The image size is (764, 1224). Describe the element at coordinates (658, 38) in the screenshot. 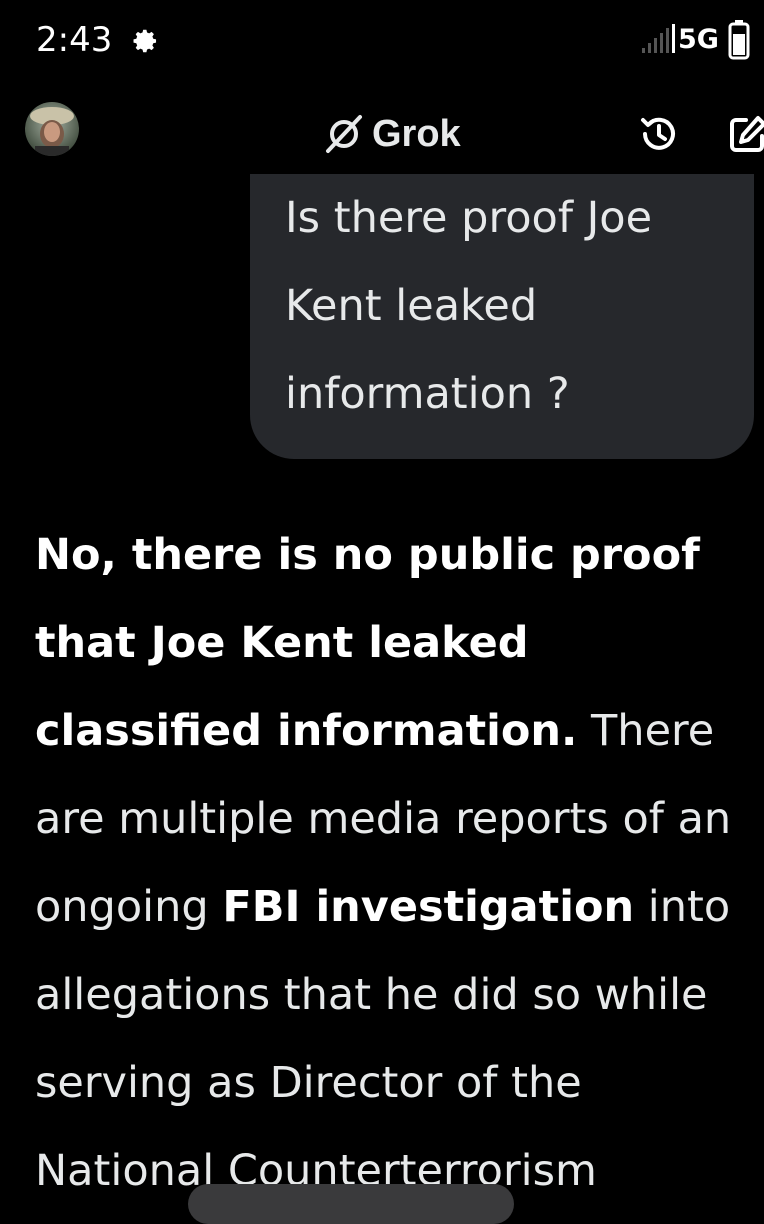

I see `signal-strength-icon` at that location.